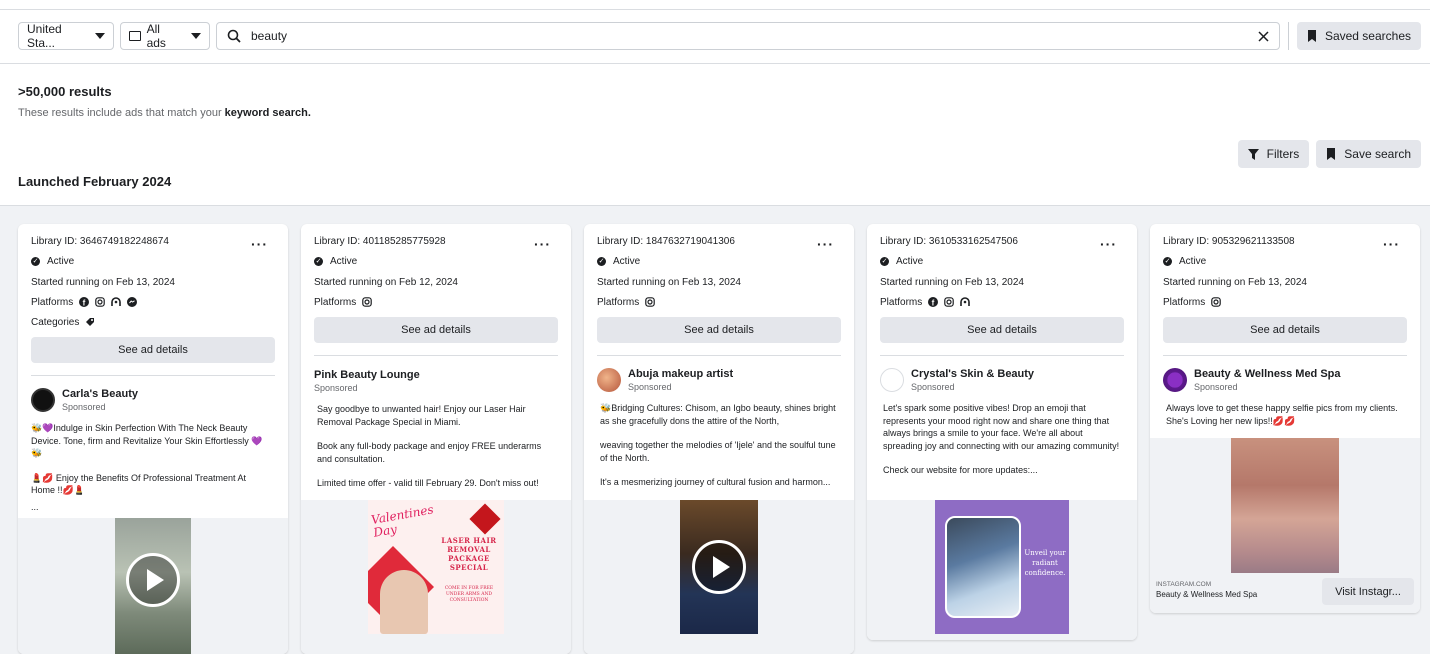 Image resolution: width=1430 pixels, height=654 pixels. I want to click on model-image, so click(404, 602).